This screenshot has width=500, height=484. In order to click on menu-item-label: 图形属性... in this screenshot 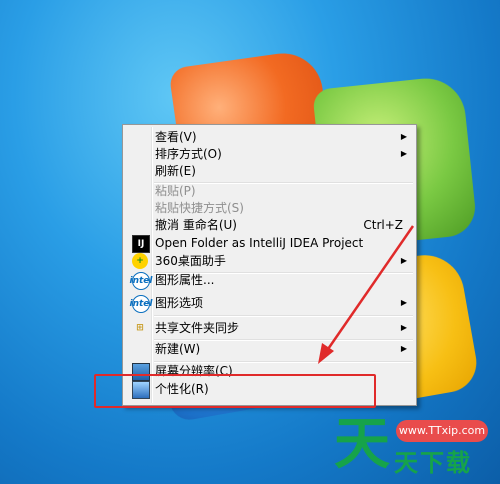, I will do `click(185, 280)`.